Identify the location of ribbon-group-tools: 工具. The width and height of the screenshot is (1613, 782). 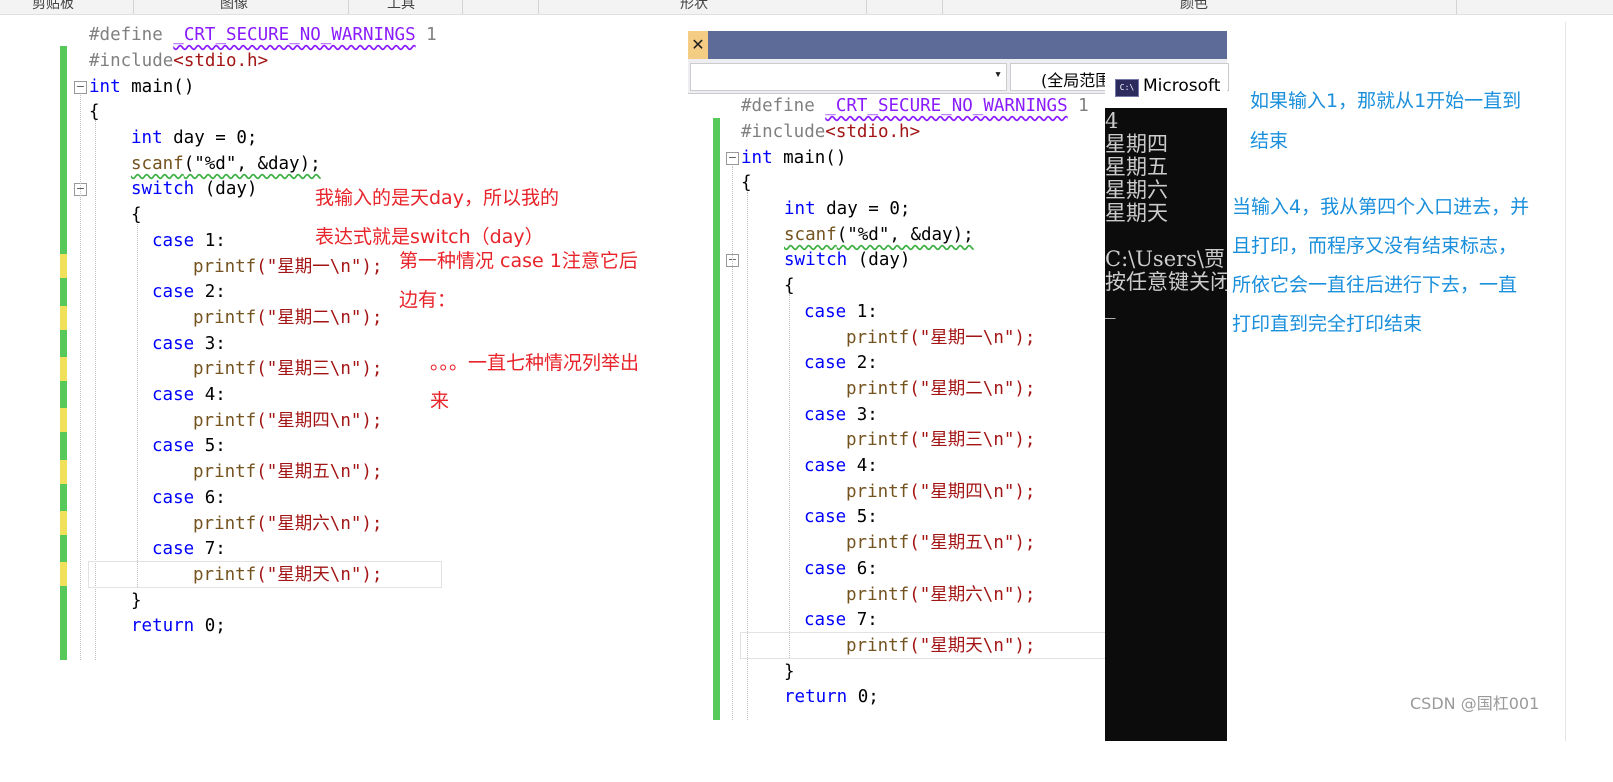
(401, 6).